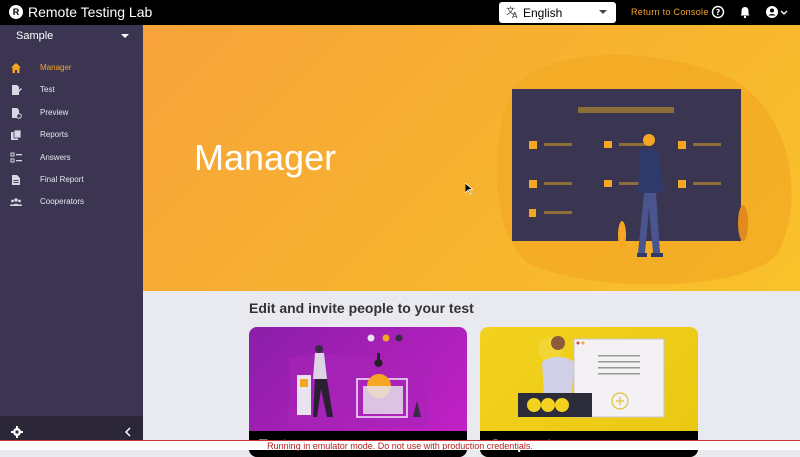 This screenshot has height=457, width=800. Describe the element at coordinates (17, 113) in the screenshot. I see `preview-document-icon` at that location.